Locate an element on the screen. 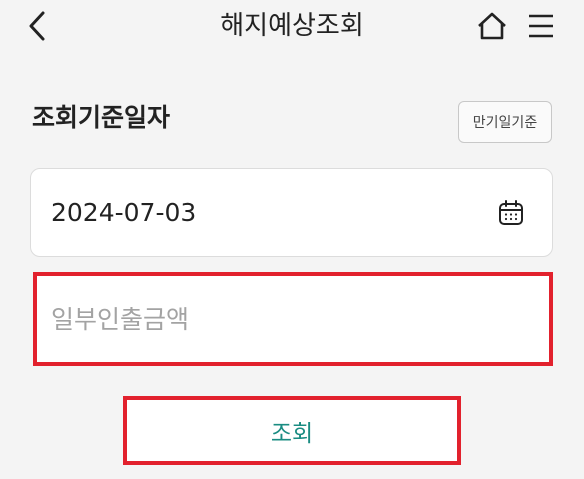 Image resolution: width=584 pixels, height=479 pixels. home-icon is located at coordinates (492, 26).